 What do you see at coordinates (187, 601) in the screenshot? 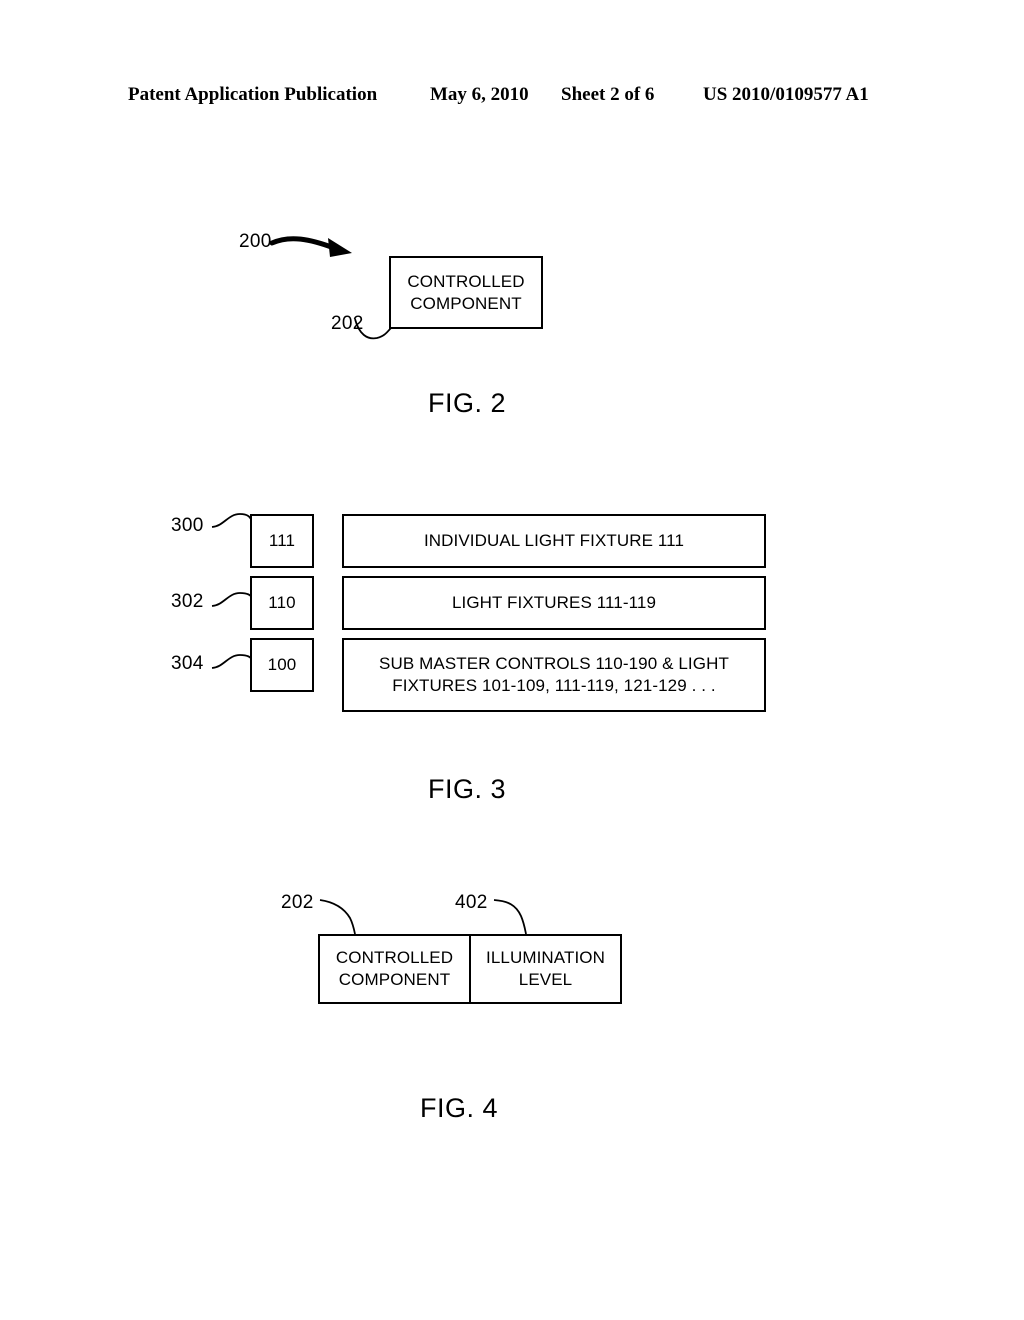
I see `reference-numeral-302: 302` at bounding box center [187, 601].